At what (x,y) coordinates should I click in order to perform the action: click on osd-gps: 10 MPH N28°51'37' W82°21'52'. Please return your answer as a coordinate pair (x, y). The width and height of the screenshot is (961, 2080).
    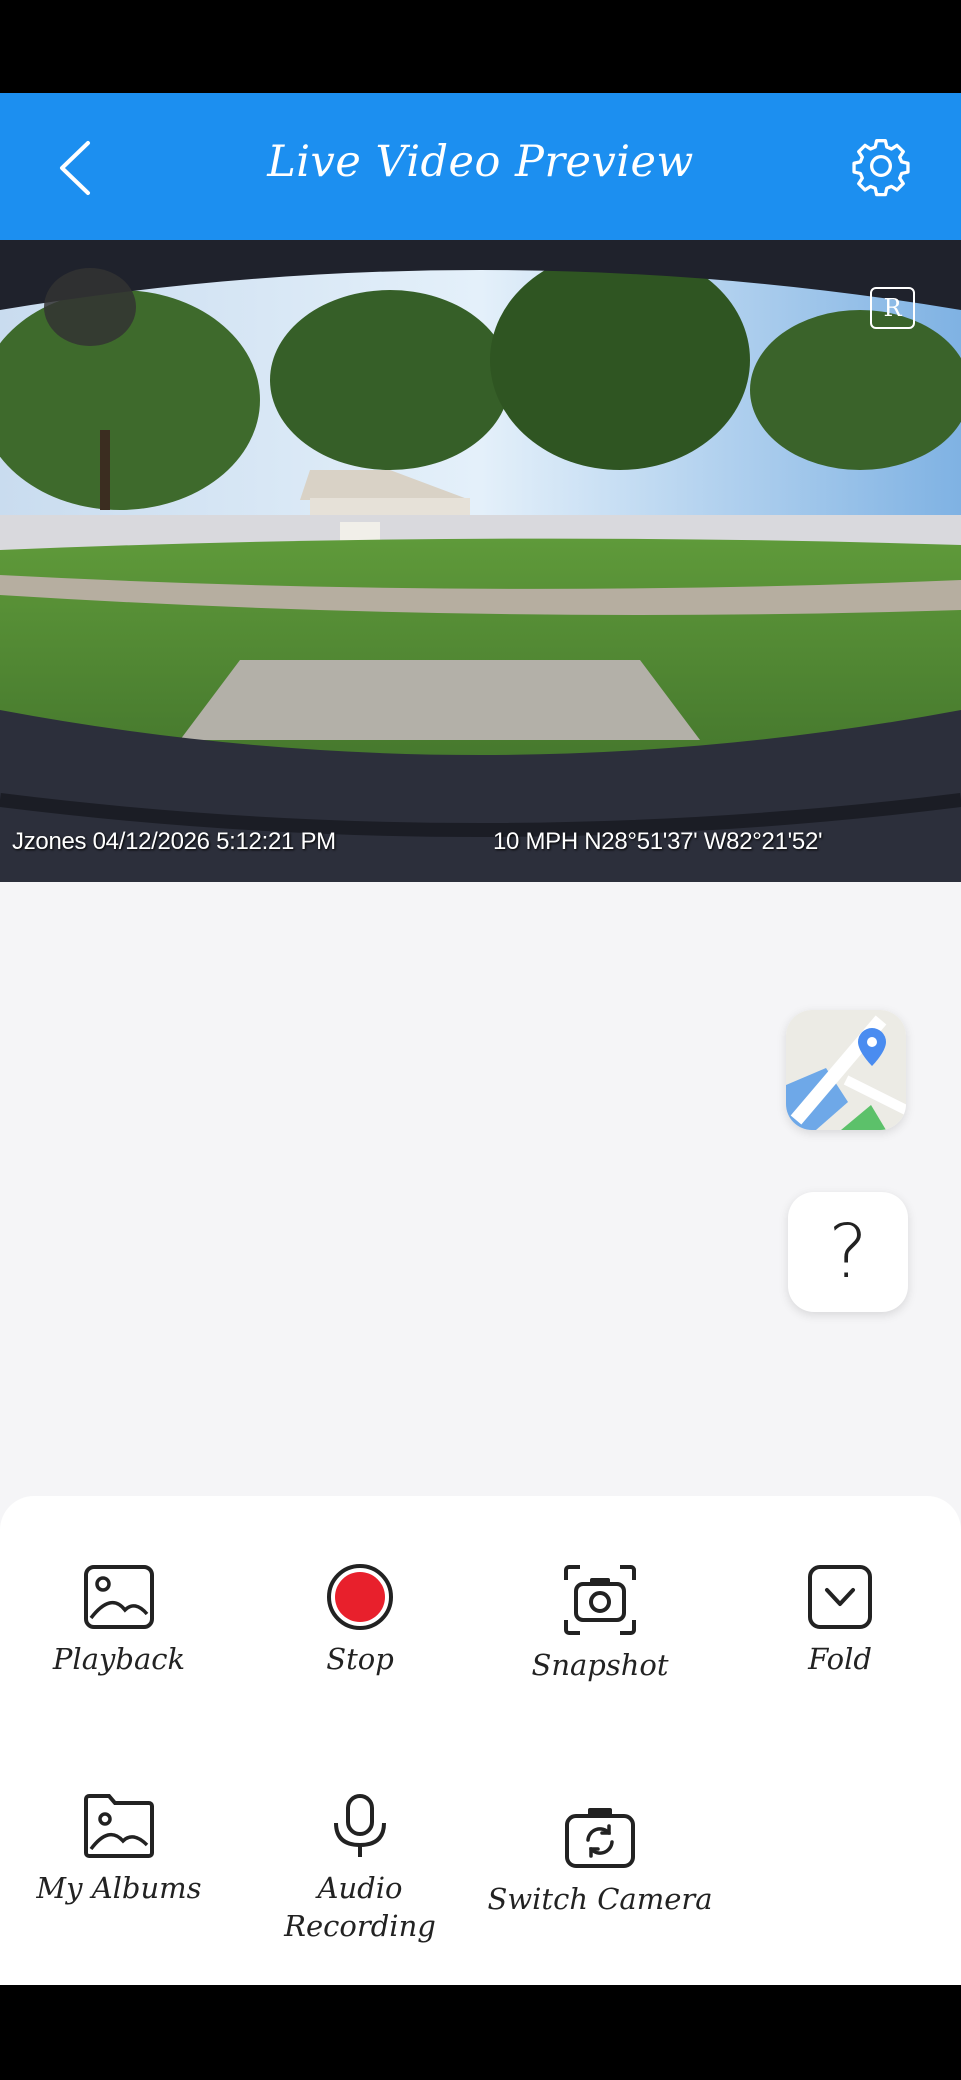
    Looking at the image, I should click on (658, 841).